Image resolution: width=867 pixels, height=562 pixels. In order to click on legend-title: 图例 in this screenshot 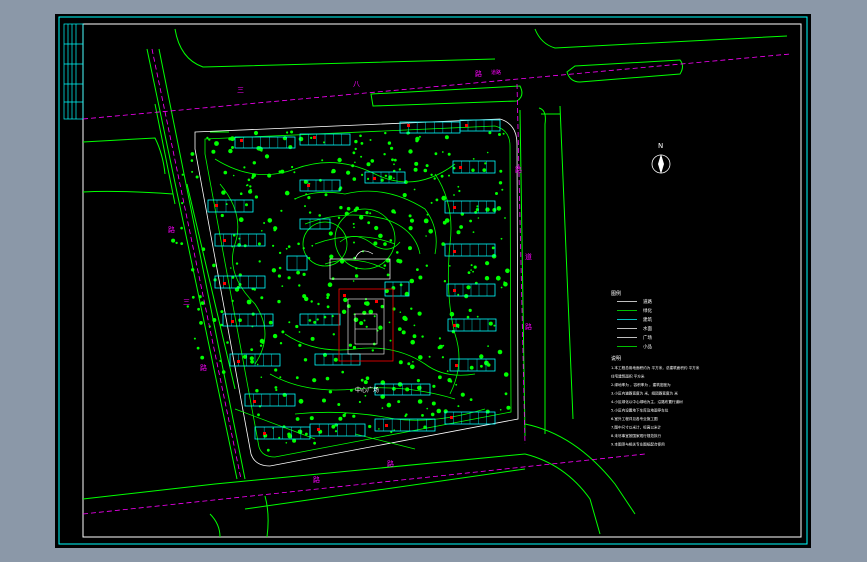, I will do `click(616, 293)`.